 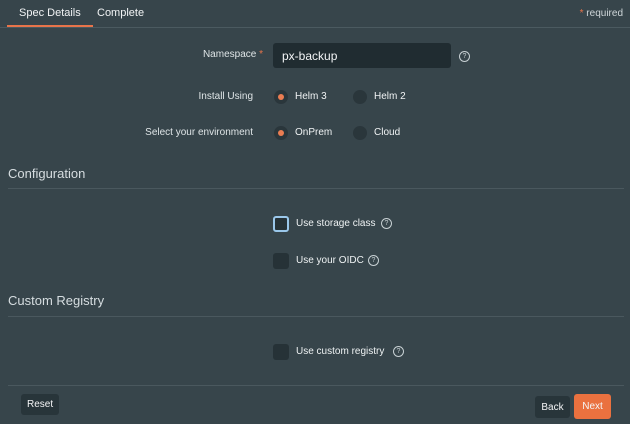 What do you see at coordinates (552, 407) in the screenshot?
I see `back-button: Back` at bounding box center [552, 407].